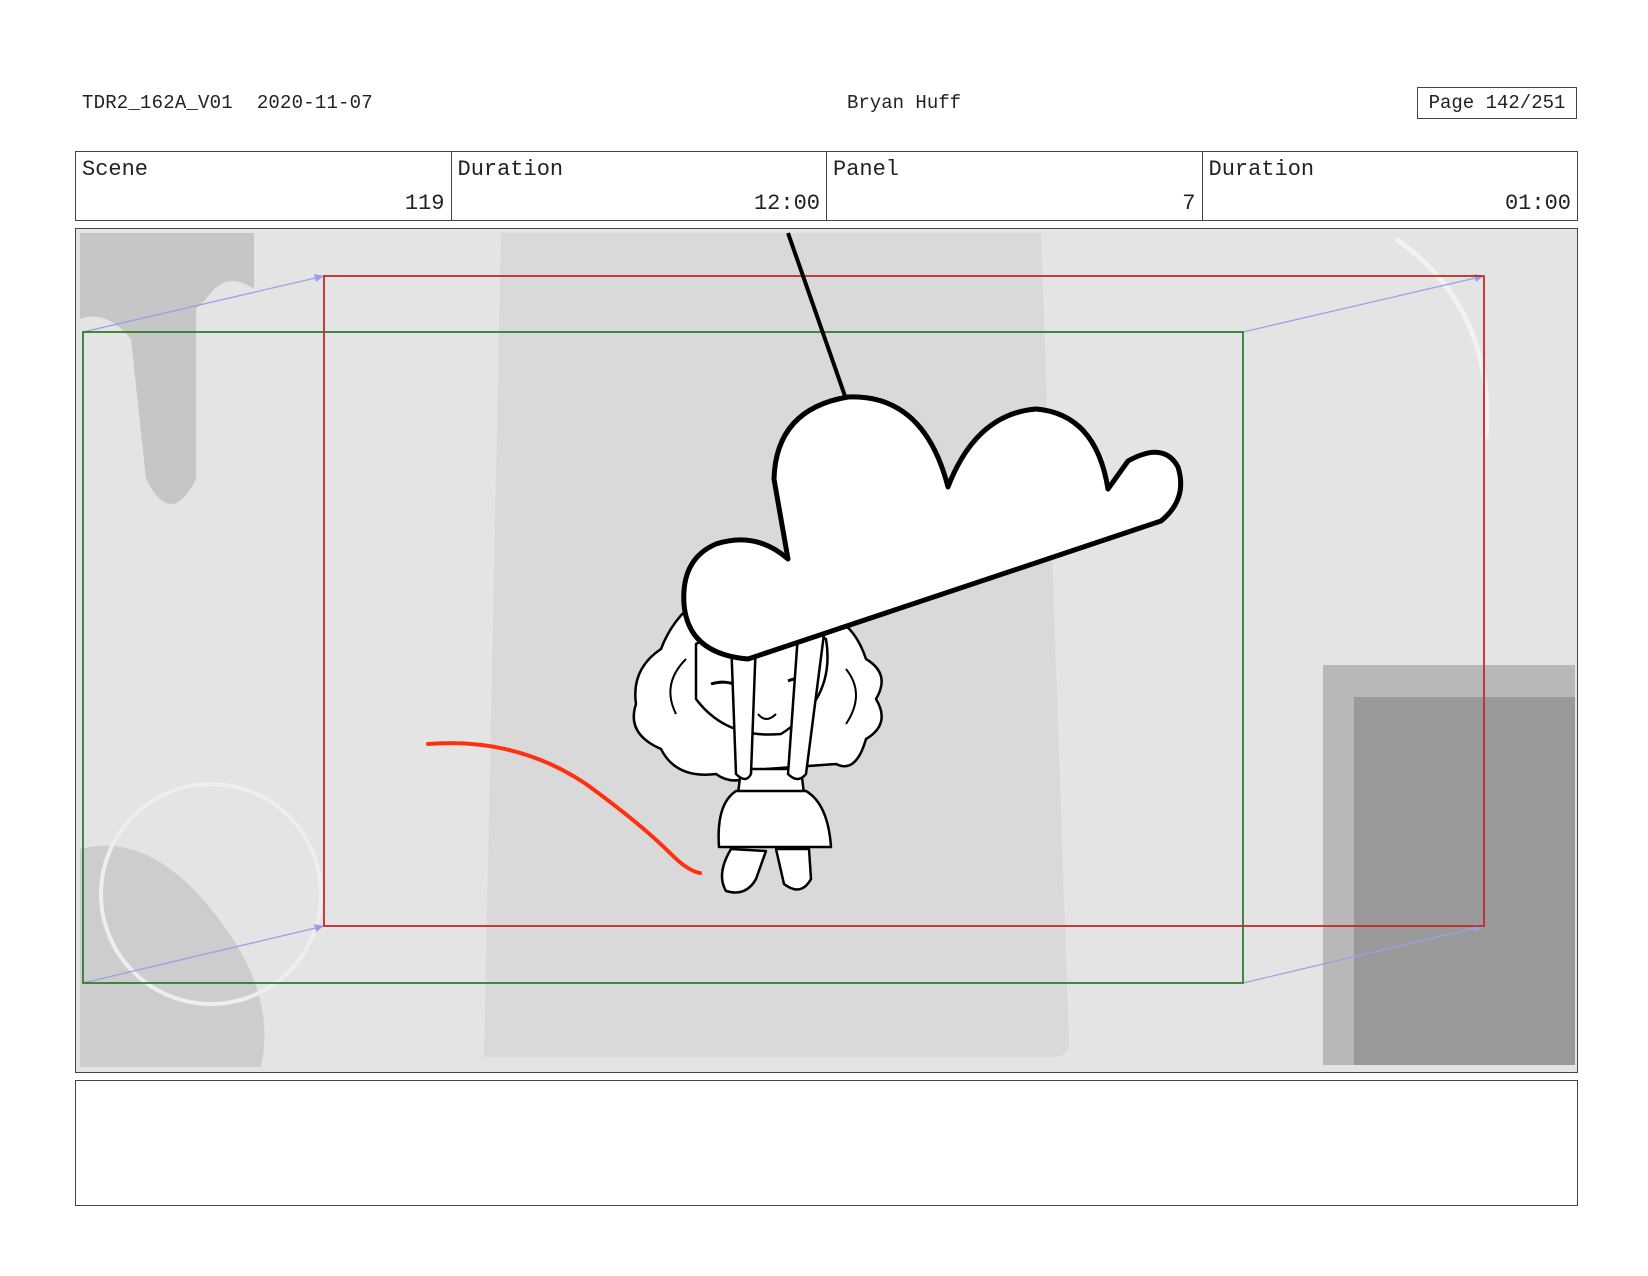  I want to click on character-skirt, so click(775, 819).